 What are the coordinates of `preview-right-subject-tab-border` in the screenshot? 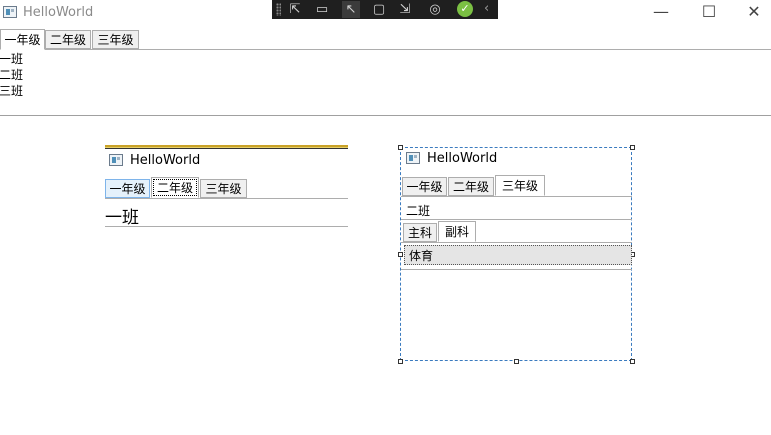 It's located at (516, 242).